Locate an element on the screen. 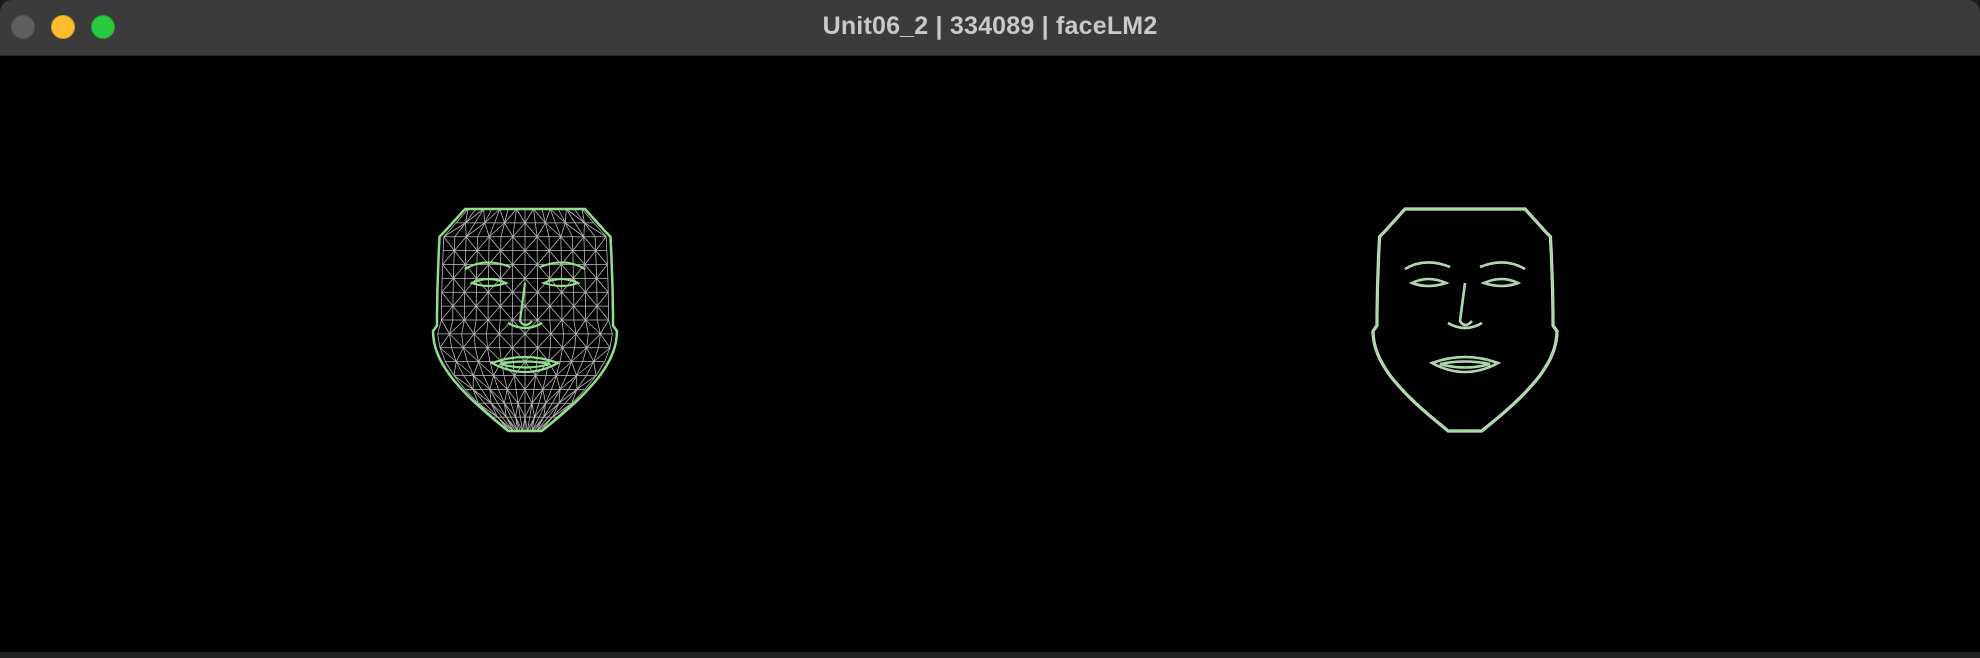 Image resolution: width=1980 pixels, height=658 pixels. face-oval-outer is located at coordinates (1465, 320).